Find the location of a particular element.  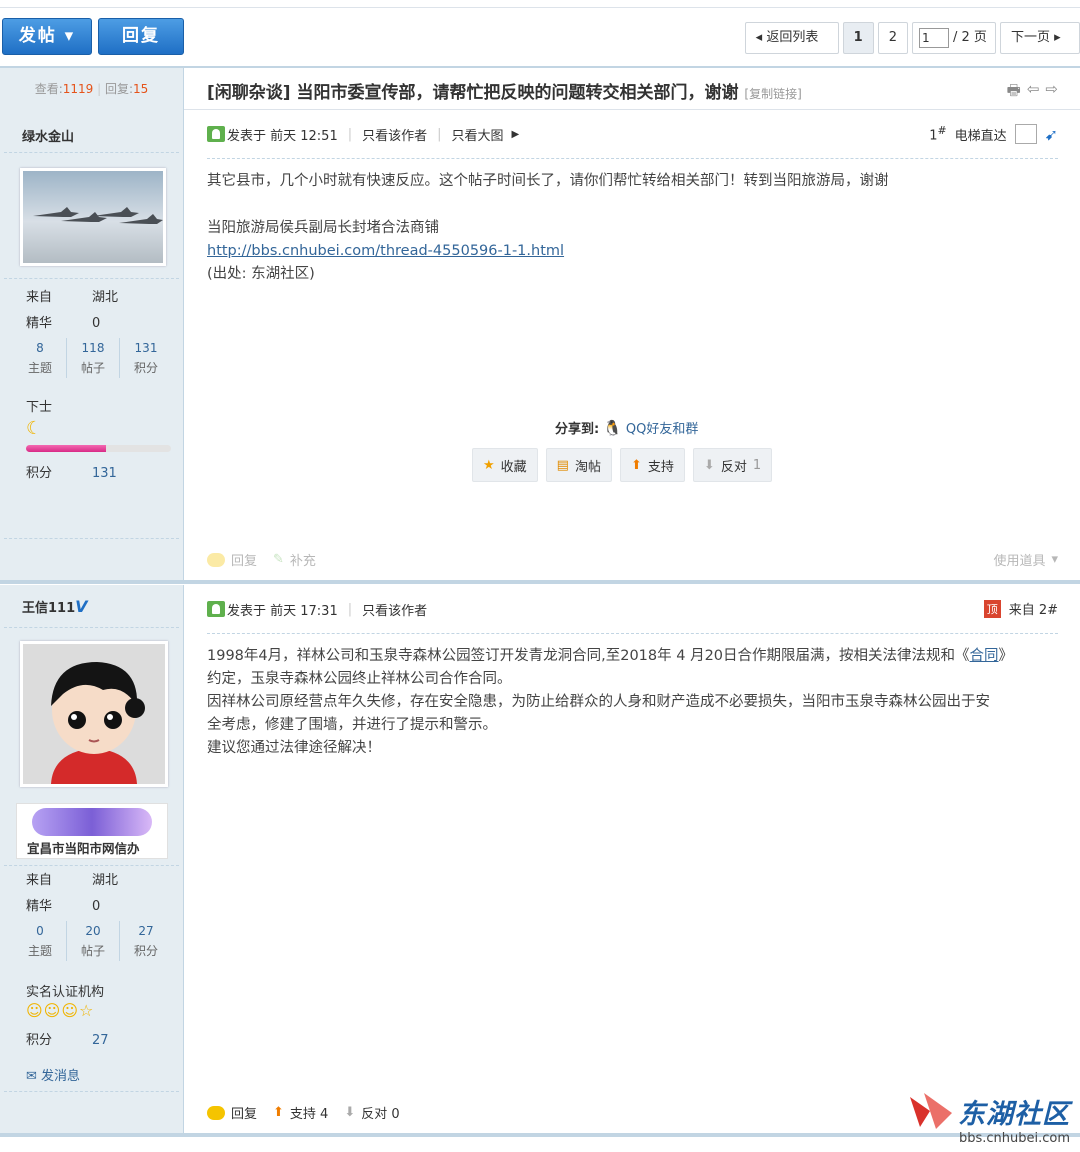

thread-stats: 查看:1119 | 回复:15 is located at coordinates (92, 89).